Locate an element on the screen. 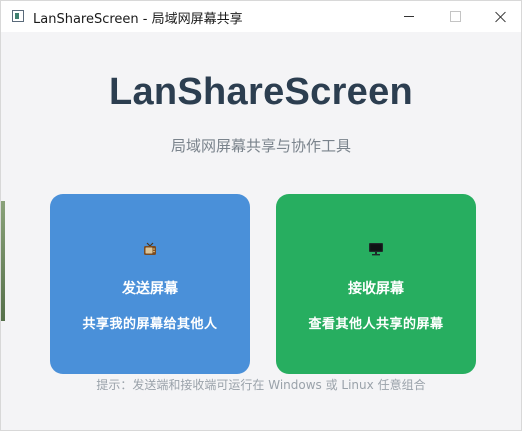 This screenshot has width=522, height=431. maximize-button is located at coordinates (455, 16).